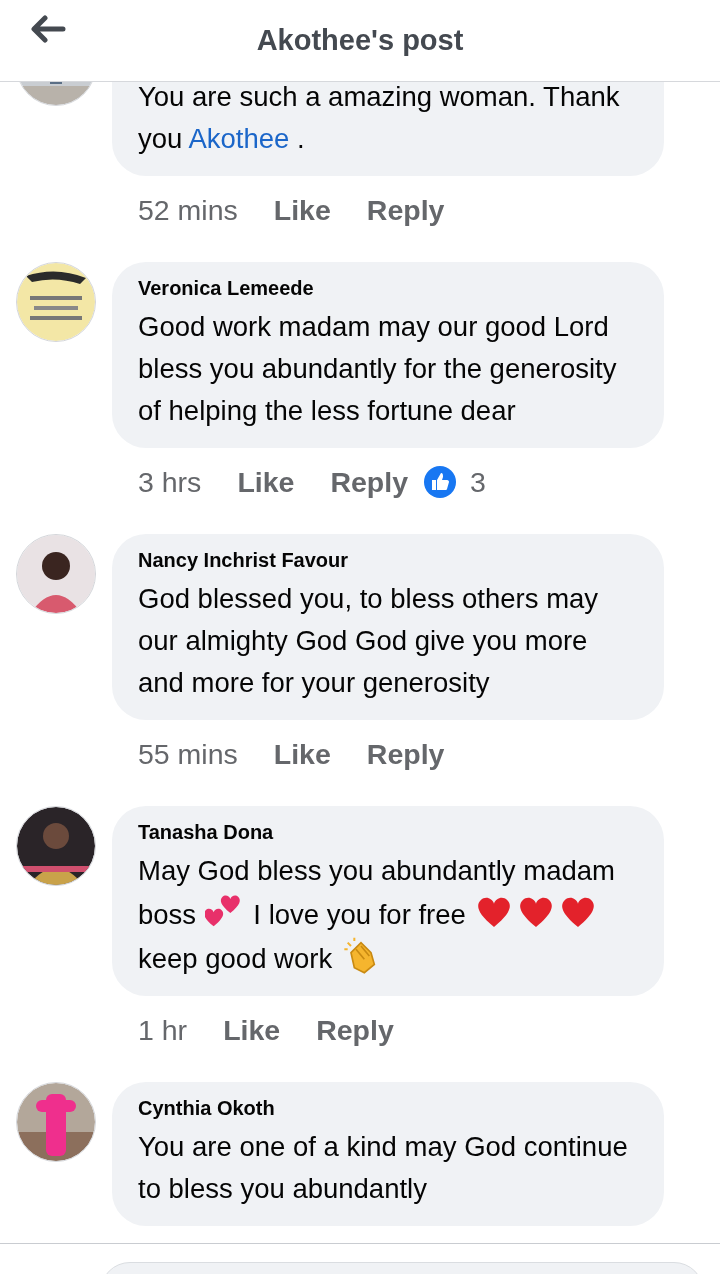 This screenshot has height=1274, width=720. I want to click on mention-link: Akothee, so click(239, 138).